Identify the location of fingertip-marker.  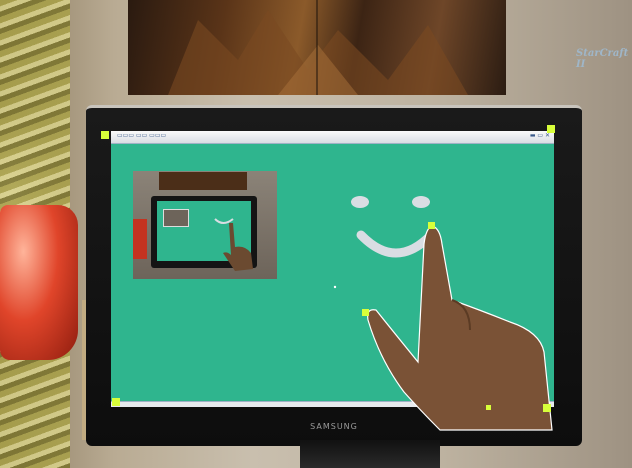
(431, 225).